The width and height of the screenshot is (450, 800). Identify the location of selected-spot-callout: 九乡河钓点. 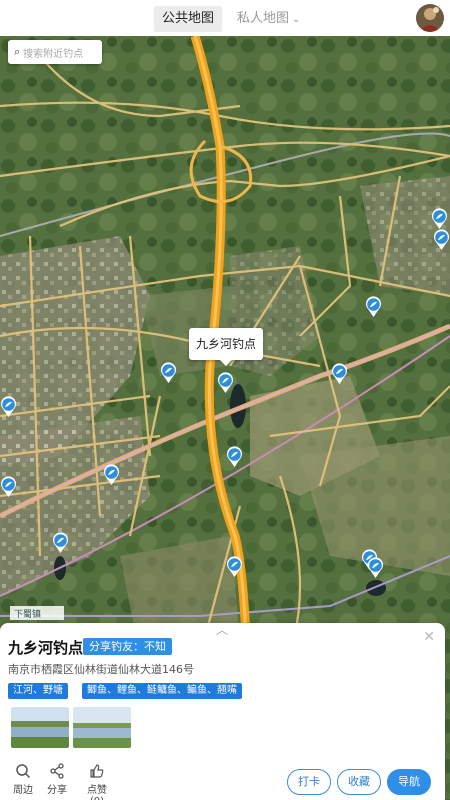
(226, 347).